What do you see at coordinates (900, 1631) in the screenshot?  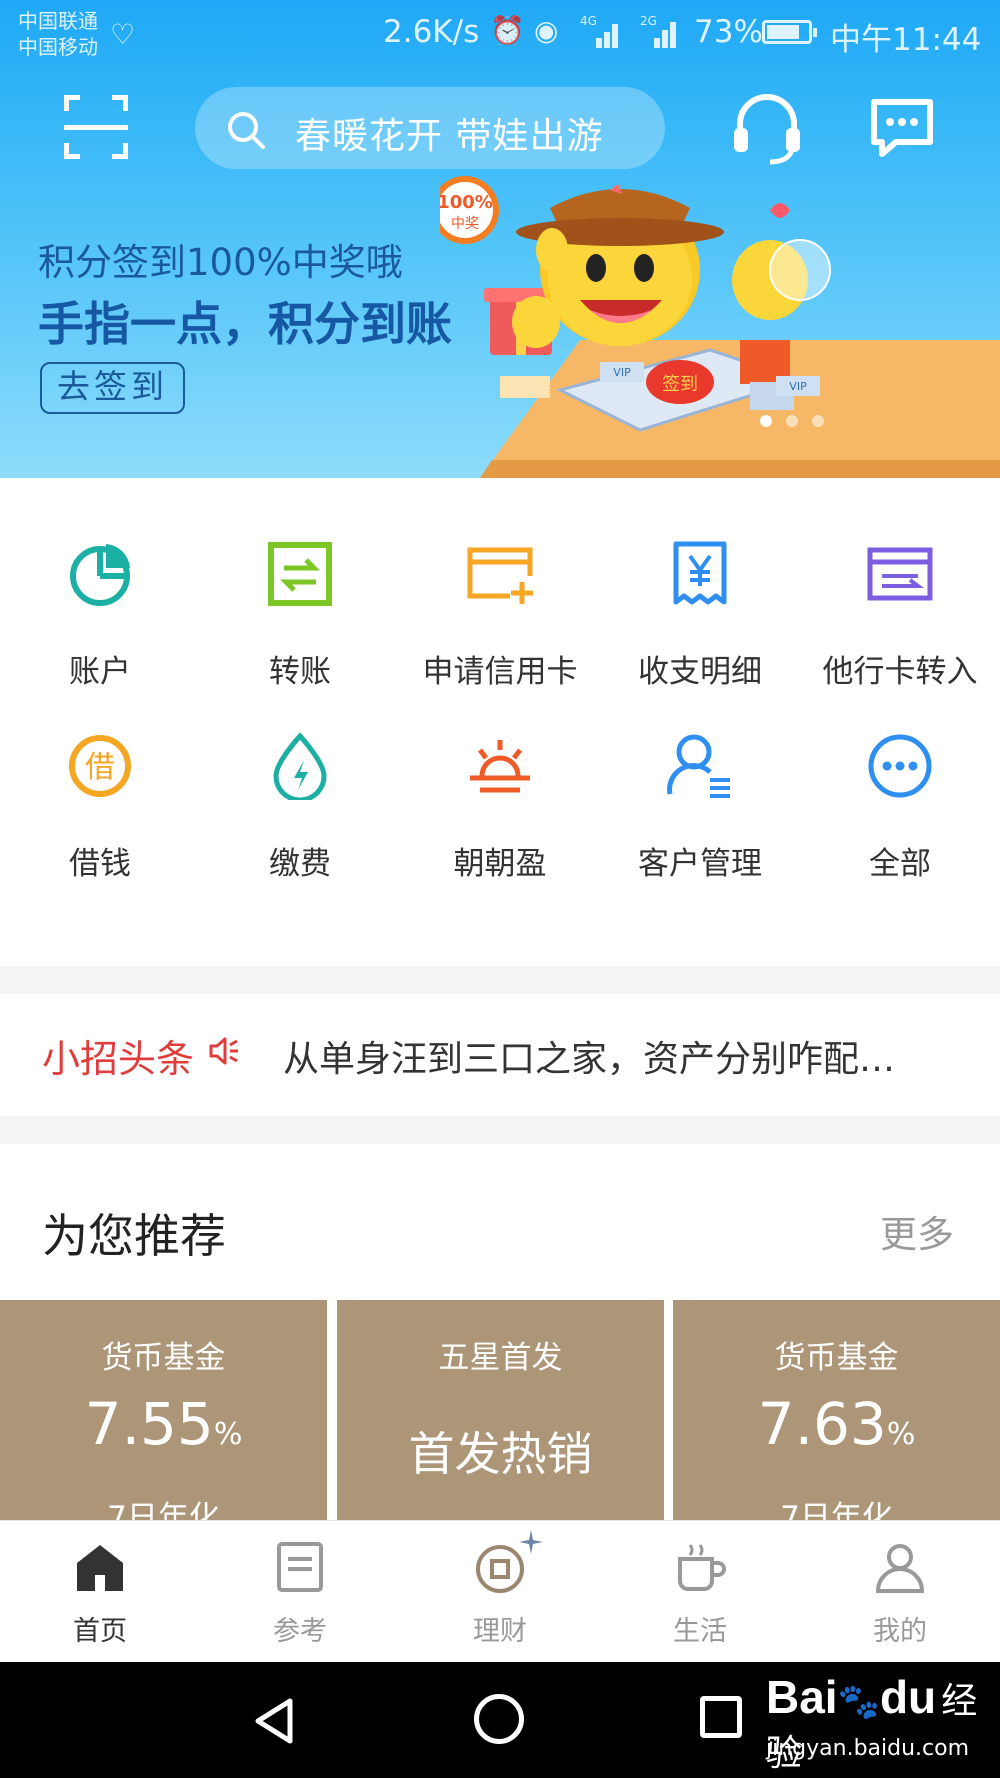 I see `tab-label: 我的` at bounding box center [900, 1631].